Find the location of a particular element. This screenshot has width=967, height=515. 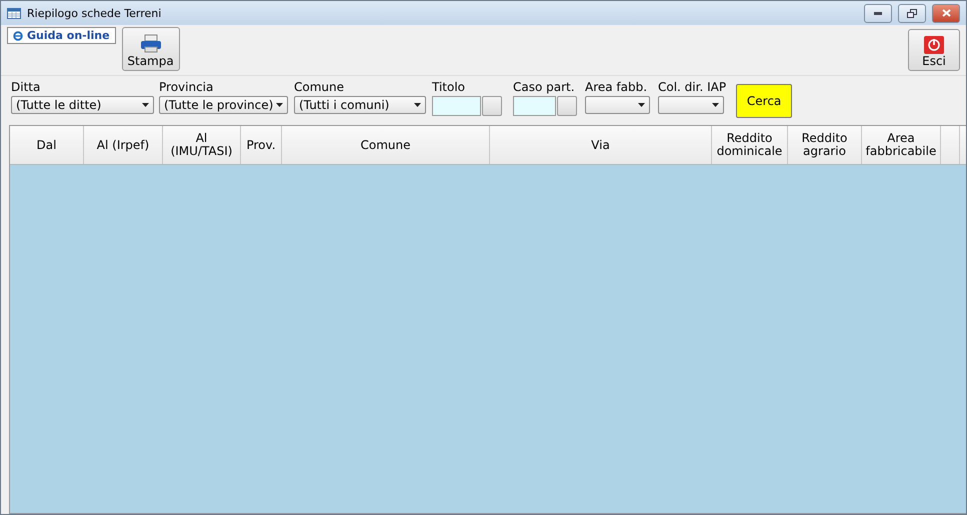

column-header: Reddito dominicale is located at coordinates (750, 145).